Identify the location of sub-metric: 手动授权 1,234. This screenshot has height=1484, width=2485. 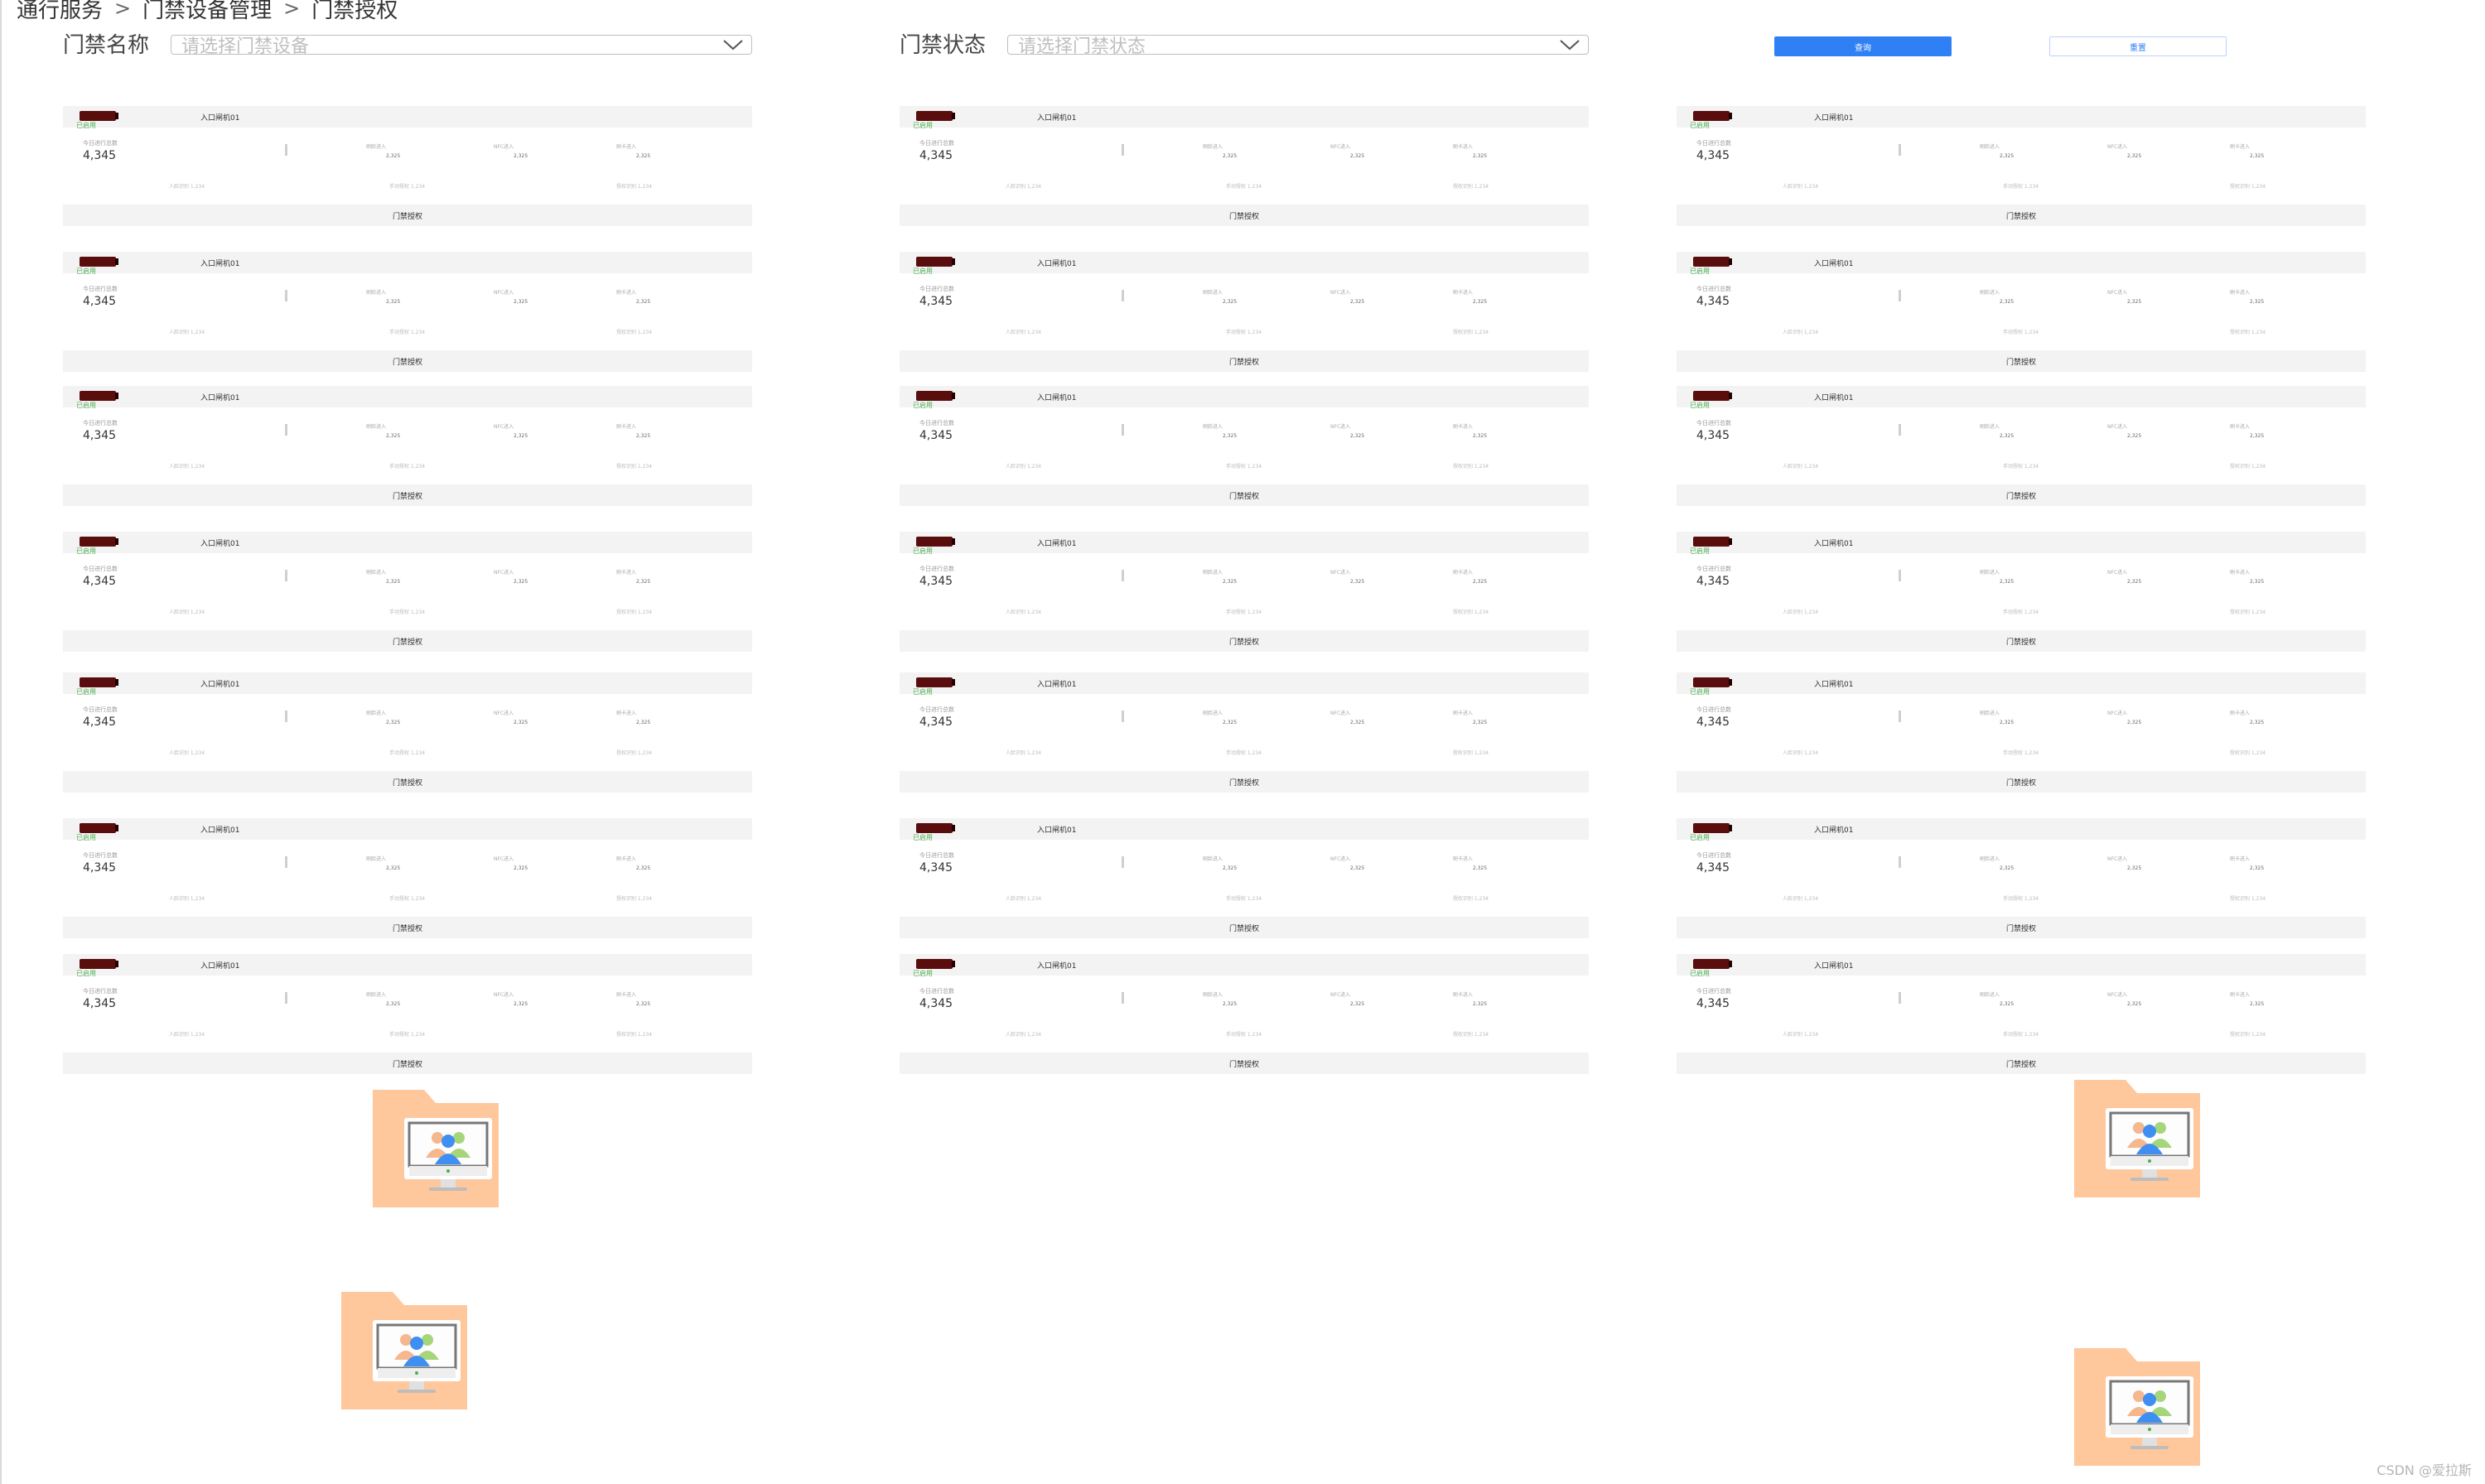
(2021, 753).